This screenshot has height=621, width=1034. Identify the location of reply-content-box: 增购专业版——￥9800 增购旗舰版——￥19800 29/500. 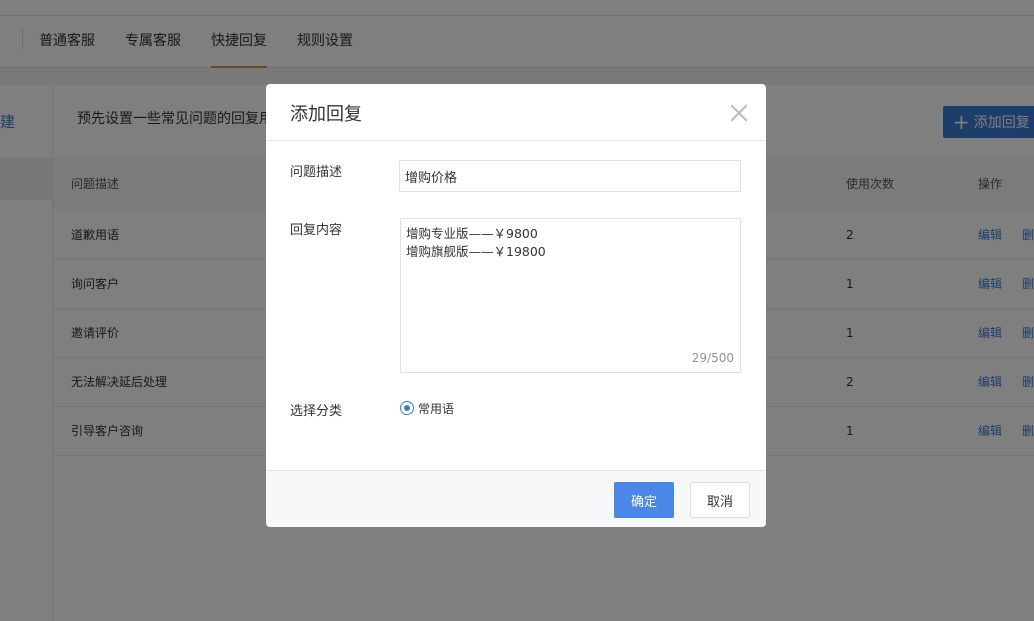
(570, 295).